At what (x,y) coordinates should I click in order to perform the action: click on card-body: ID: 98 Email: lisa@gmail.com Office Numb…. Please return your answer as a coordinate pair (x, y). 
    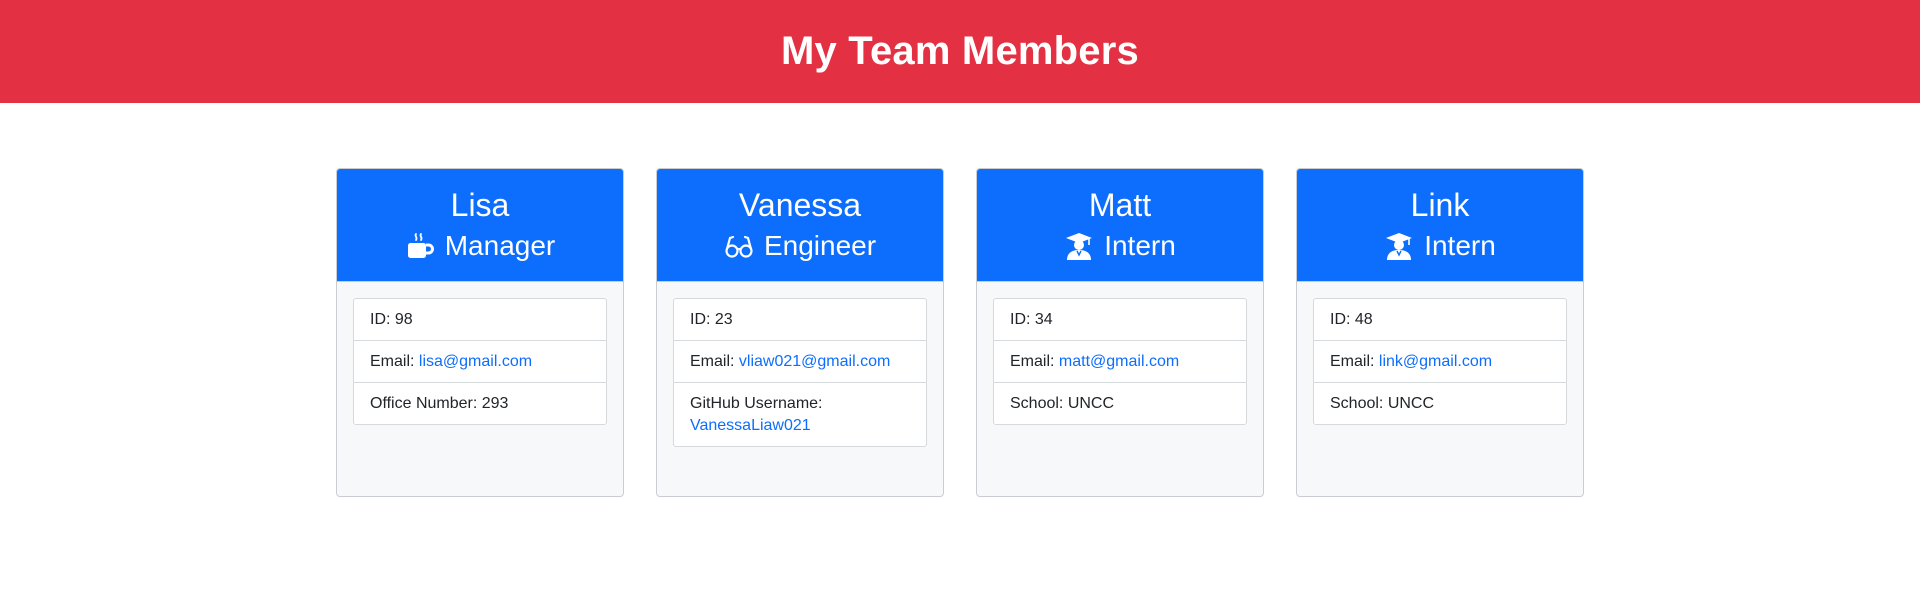
    Looking at the image, I should click on (480, 361).